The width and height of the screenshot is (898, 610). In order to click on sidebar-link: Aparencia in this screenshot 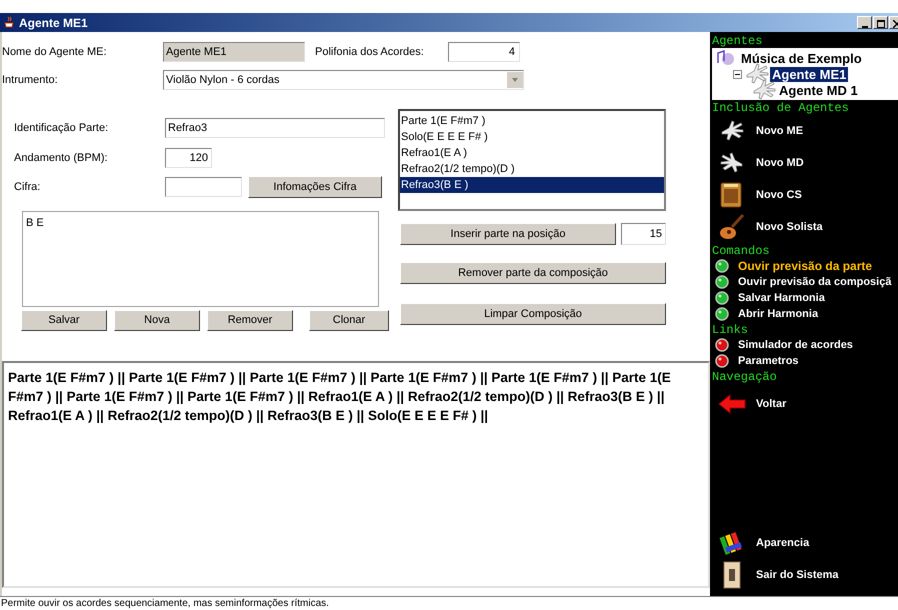, I will do `click(805, 543)`.